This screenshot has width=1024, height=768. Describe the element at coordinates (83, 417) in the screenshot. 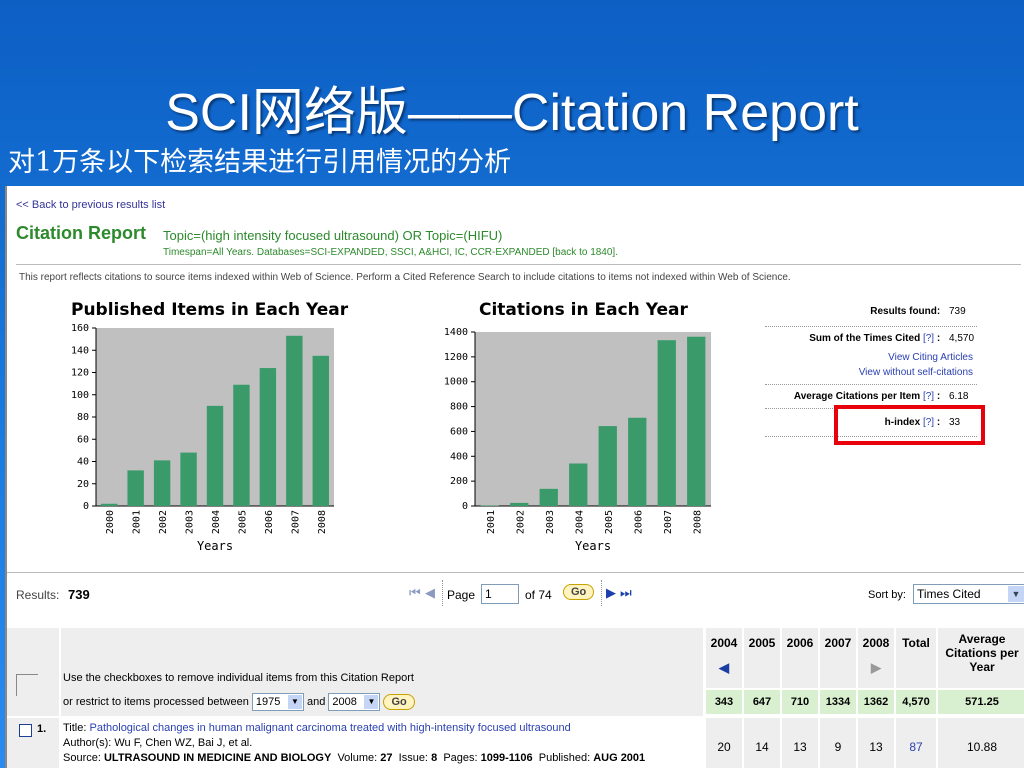

I see `y-tick-label: 80` at that location.